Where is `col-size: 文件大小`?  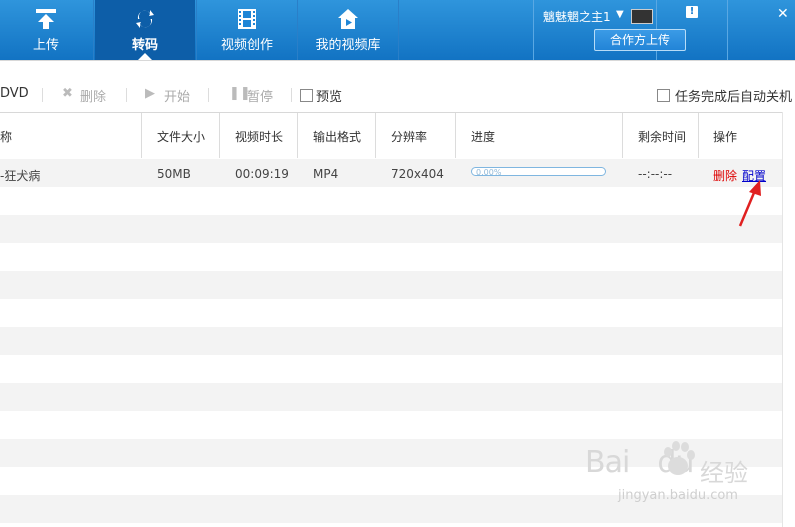 col-size: 文件大小 is located at coordinates (181, 137).